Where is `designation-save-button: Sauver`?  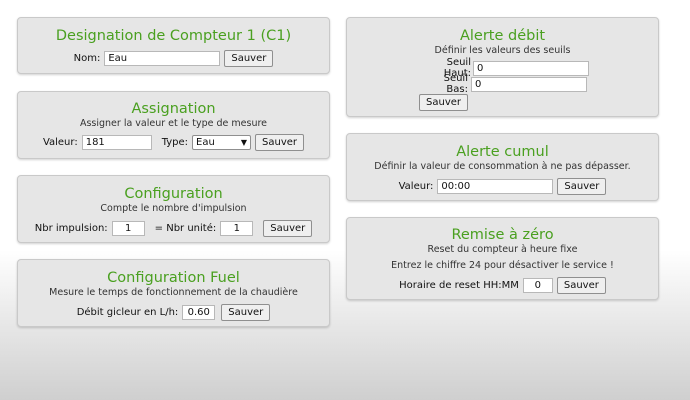
designation-save-button: Sauver is located at coordinates (249, 58).